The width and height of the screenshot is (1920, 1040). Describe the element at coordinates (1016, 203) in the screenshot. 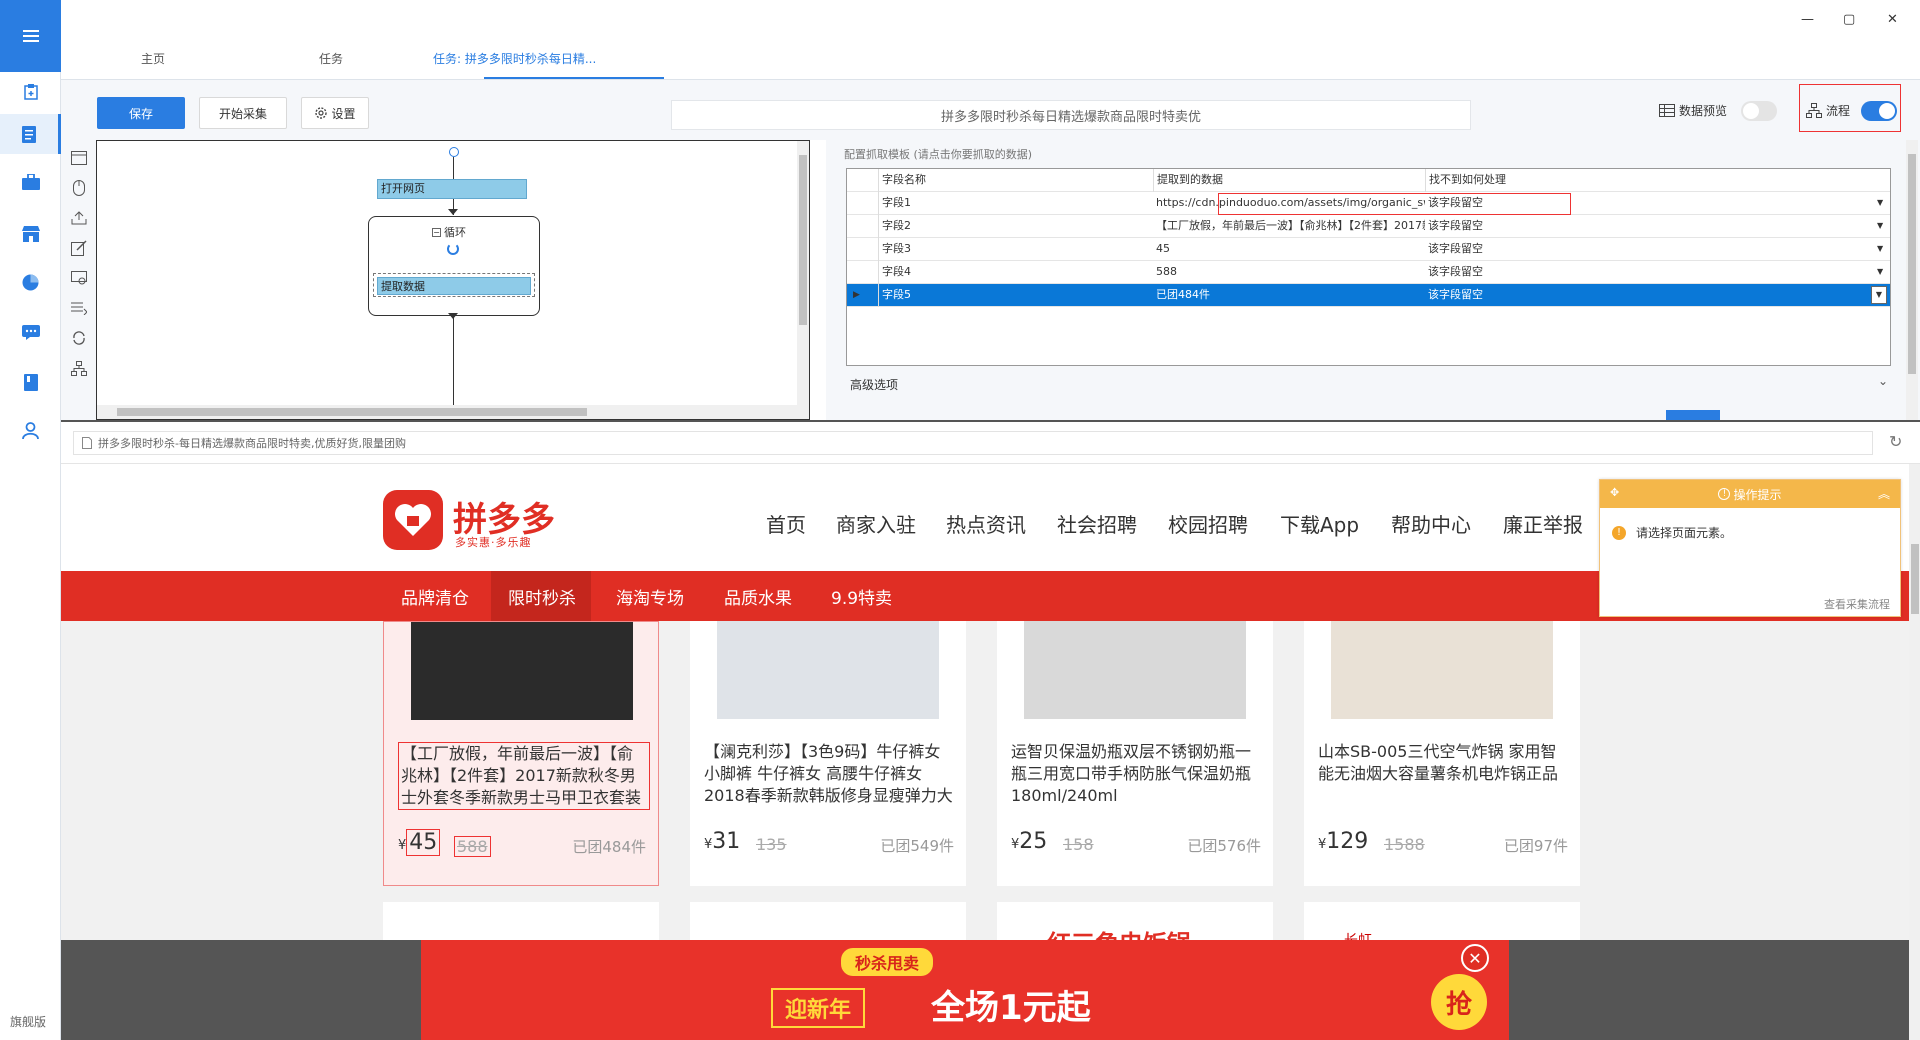

I see `field-name: 字段1` at that location.